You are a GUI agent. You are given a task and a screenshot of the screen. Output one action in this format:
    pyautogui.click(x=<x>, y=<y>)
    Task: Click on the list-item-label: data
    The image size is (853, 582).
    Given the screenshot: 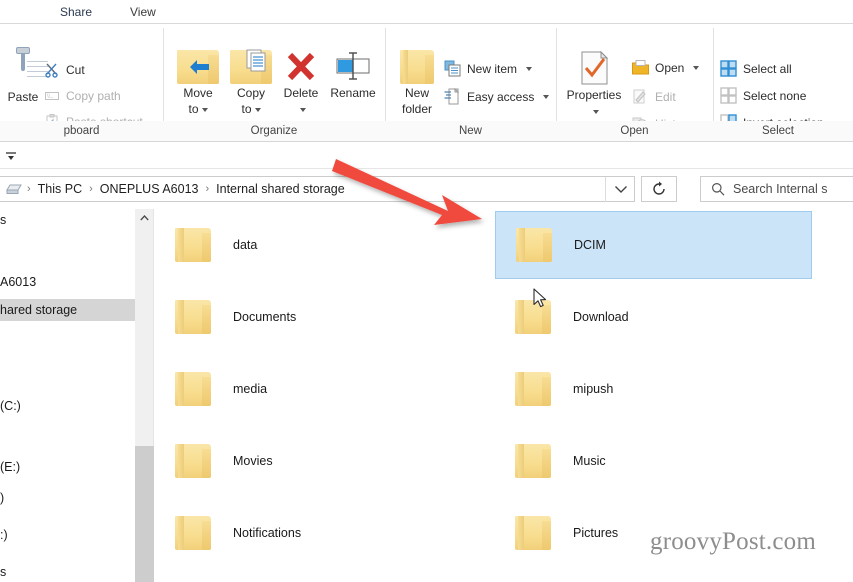 What is the action you would take?
    pyautogui.click(x=245, y=245)
    